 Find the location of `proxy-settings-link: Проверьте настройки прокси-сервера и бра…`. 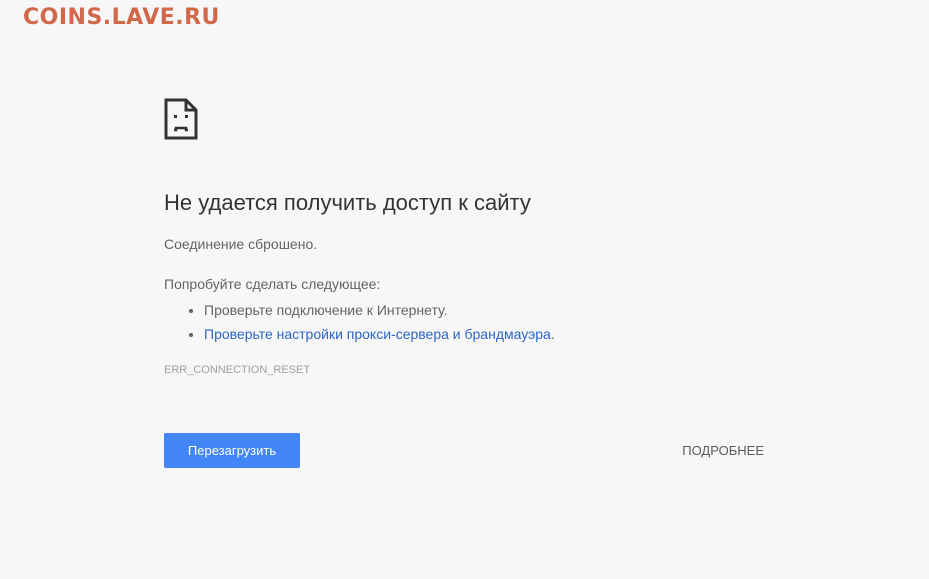

proxy-settings-link: Проверьте настройки прокси-сервера и бра… is located at coordinates (377, 334).